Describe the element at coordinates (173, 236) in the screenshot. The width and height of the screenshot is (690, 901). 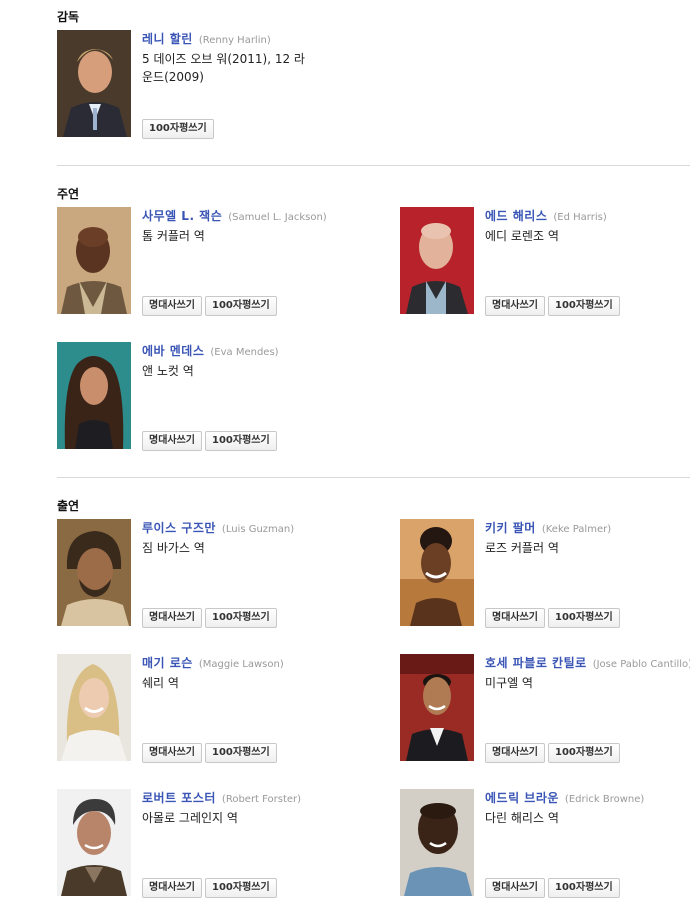
I see `person-role: 톰 커플러 역` at that location.